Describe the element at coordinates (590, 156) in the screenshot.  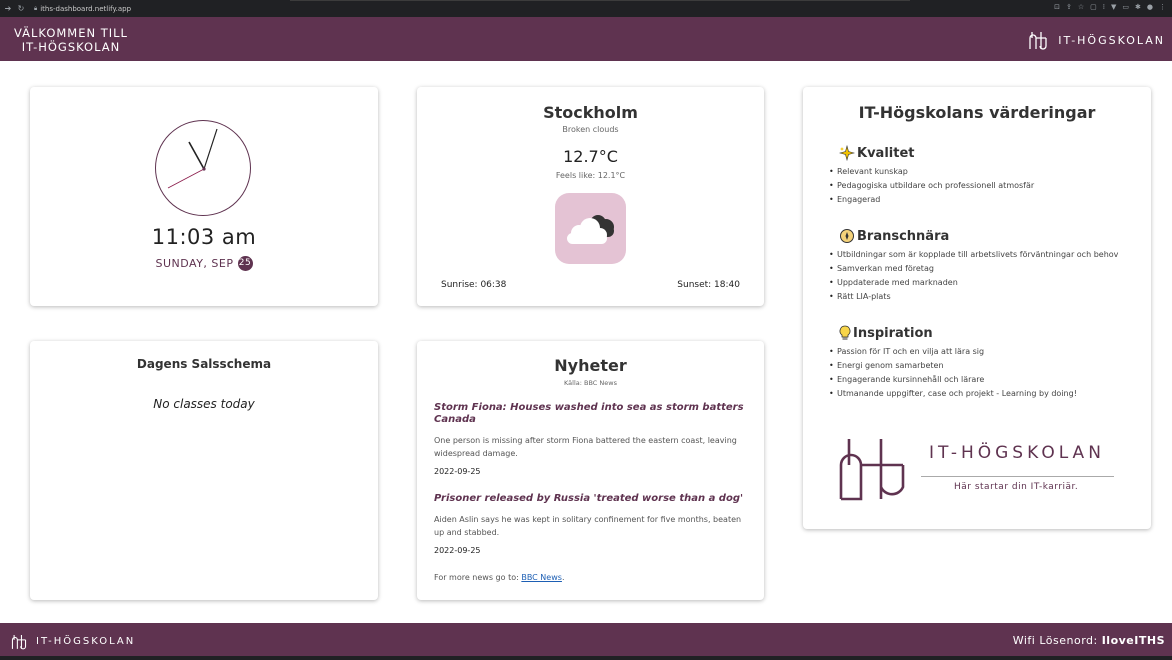
I see `weather-temperature: 12.7°C` at that location.